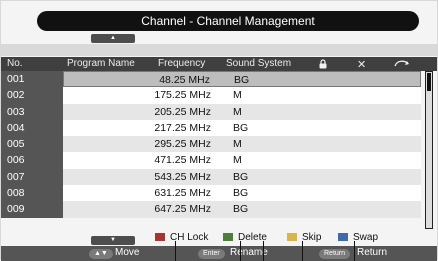 The image size is (438, 261). What do you see at coordinates (182, 144) in the screenshot?
I see `frequency-cell: 295.25 MHz` at bounding box center [182, 144].